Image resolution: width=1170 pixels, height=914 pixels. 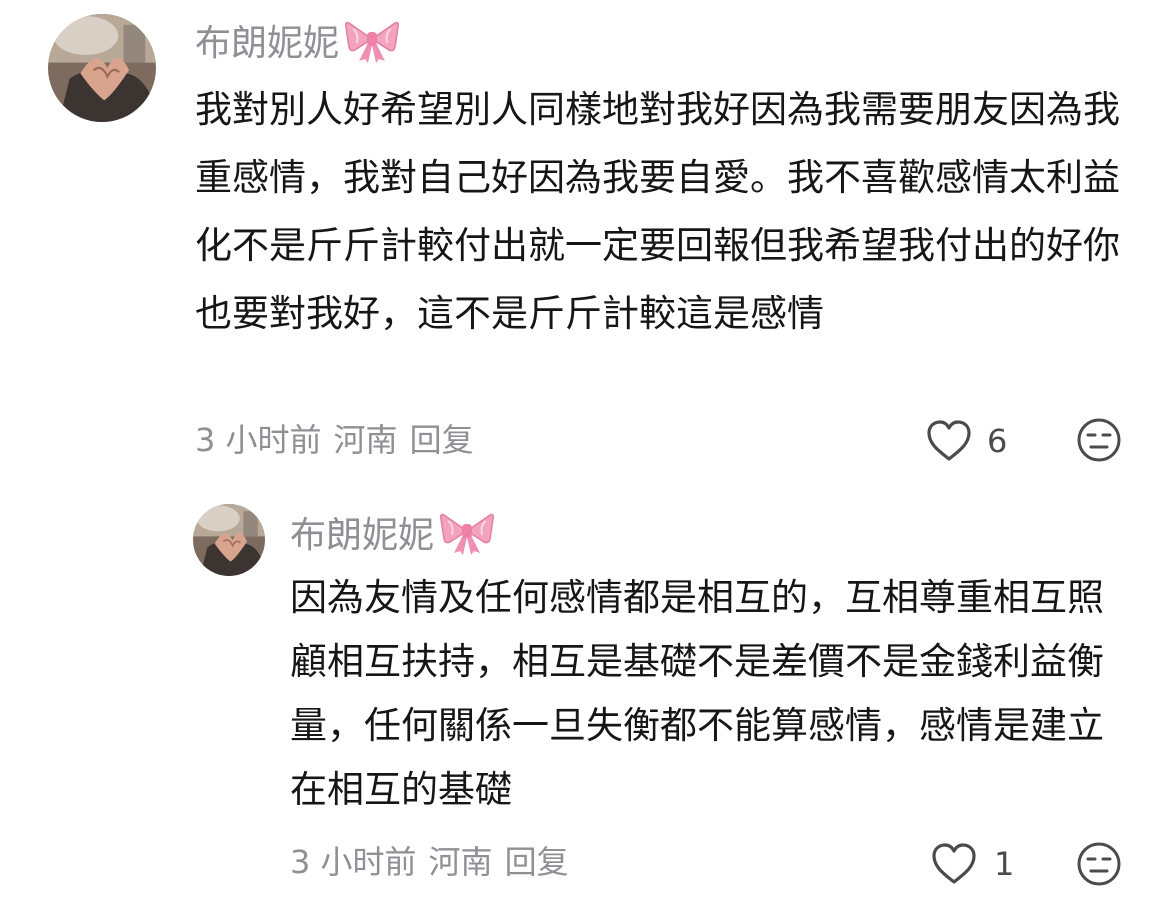 I want to click on like-count: 6, so click(x=997, y=441).